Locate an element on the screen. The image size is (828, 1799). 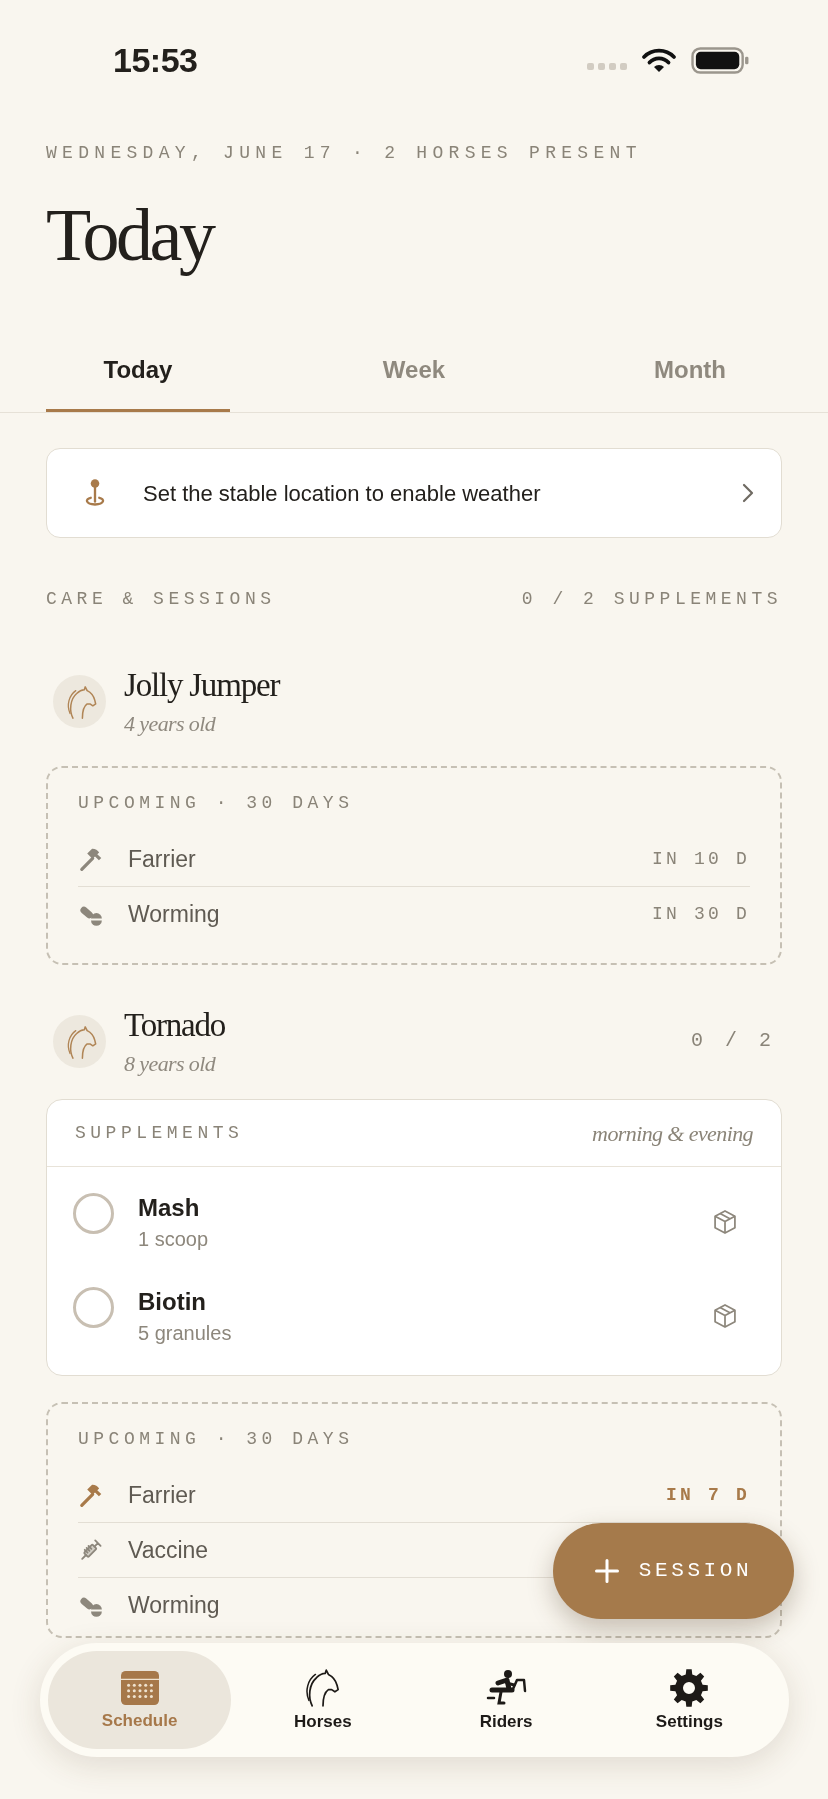
tab-bar-item: Horses is located at coordinates (323, 1700).